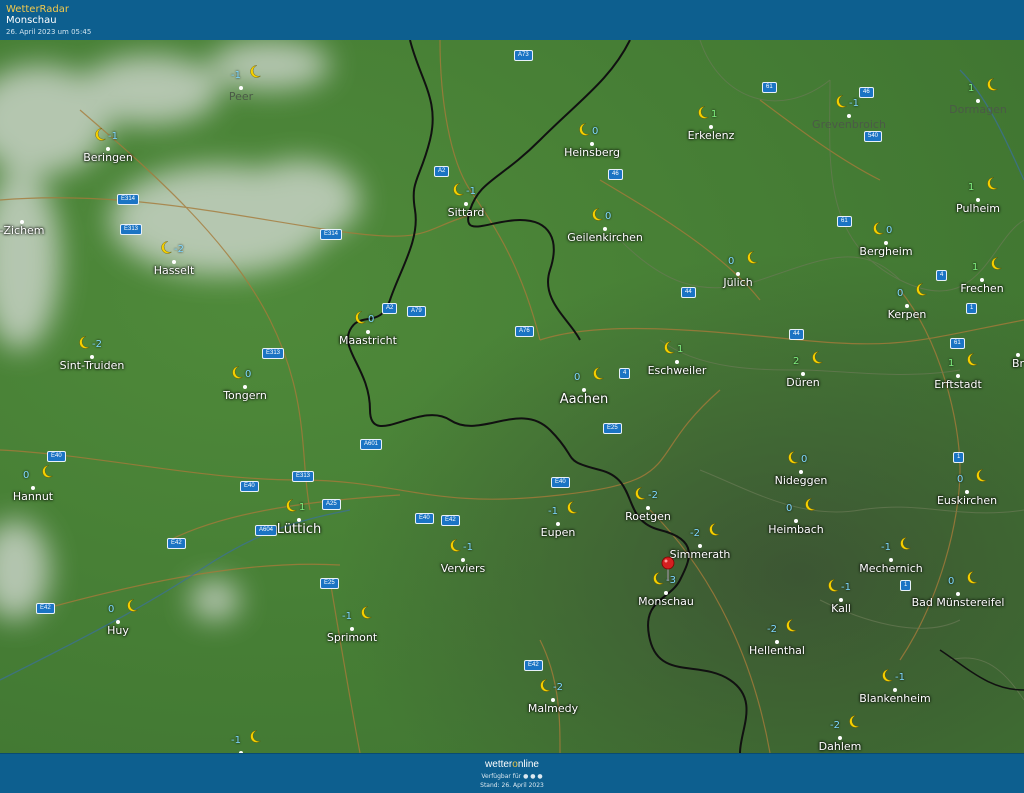 The image size is (1024, 793). Describe the element at coordinates (738, 282) in the screenshot. I see `station-name: Jülich` at that location.